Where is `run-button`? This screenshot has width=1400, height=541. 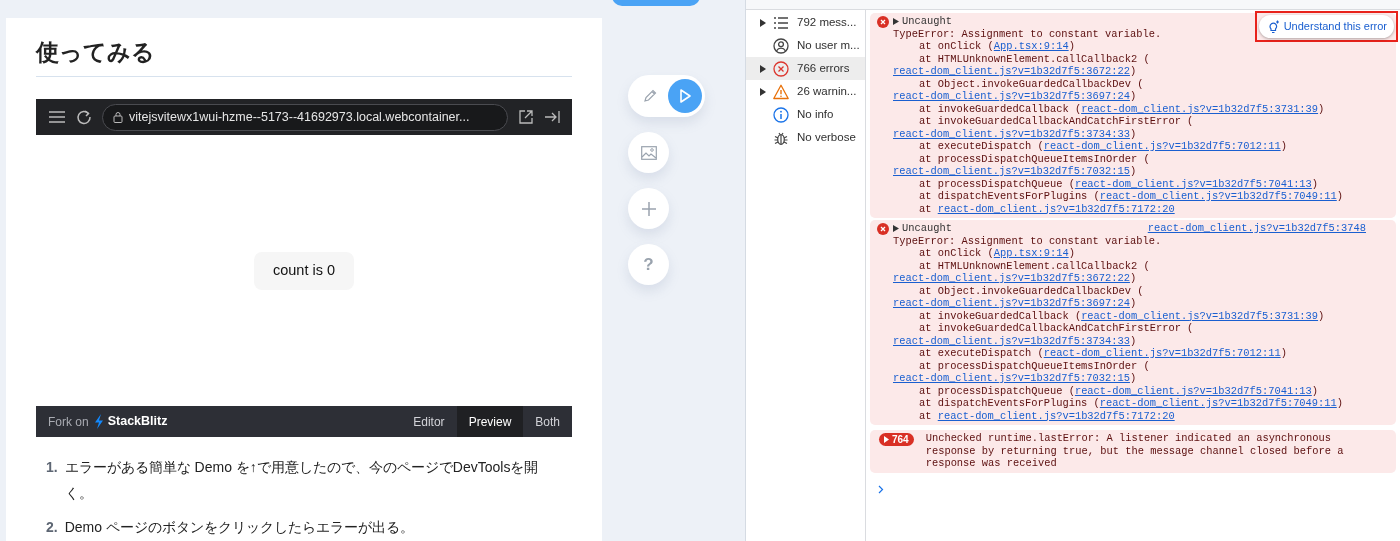
run-button is located at coordinates (685, 96).